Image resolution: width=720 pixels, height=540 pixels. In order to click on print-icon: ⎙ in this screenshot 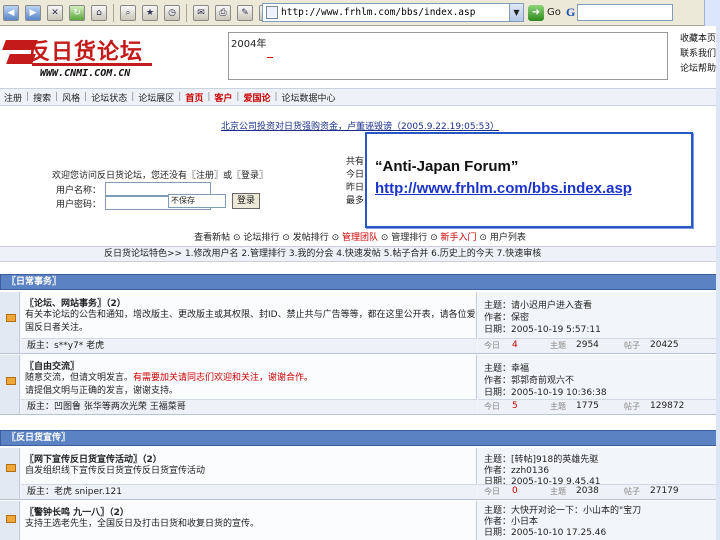, I will do `click(223, 12)`.